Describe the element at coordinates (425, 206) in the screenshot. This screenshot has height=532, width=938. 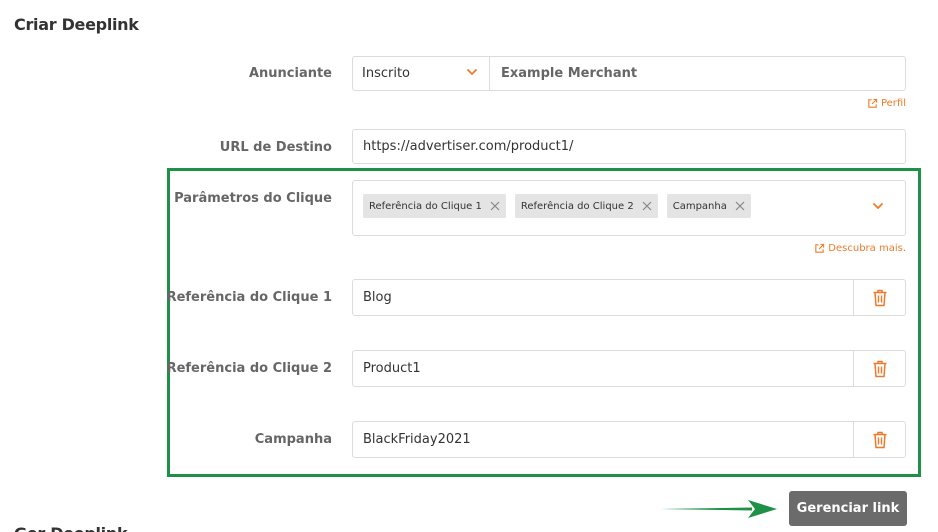
I see `chip-label: Referência do Clique 1` at that location.